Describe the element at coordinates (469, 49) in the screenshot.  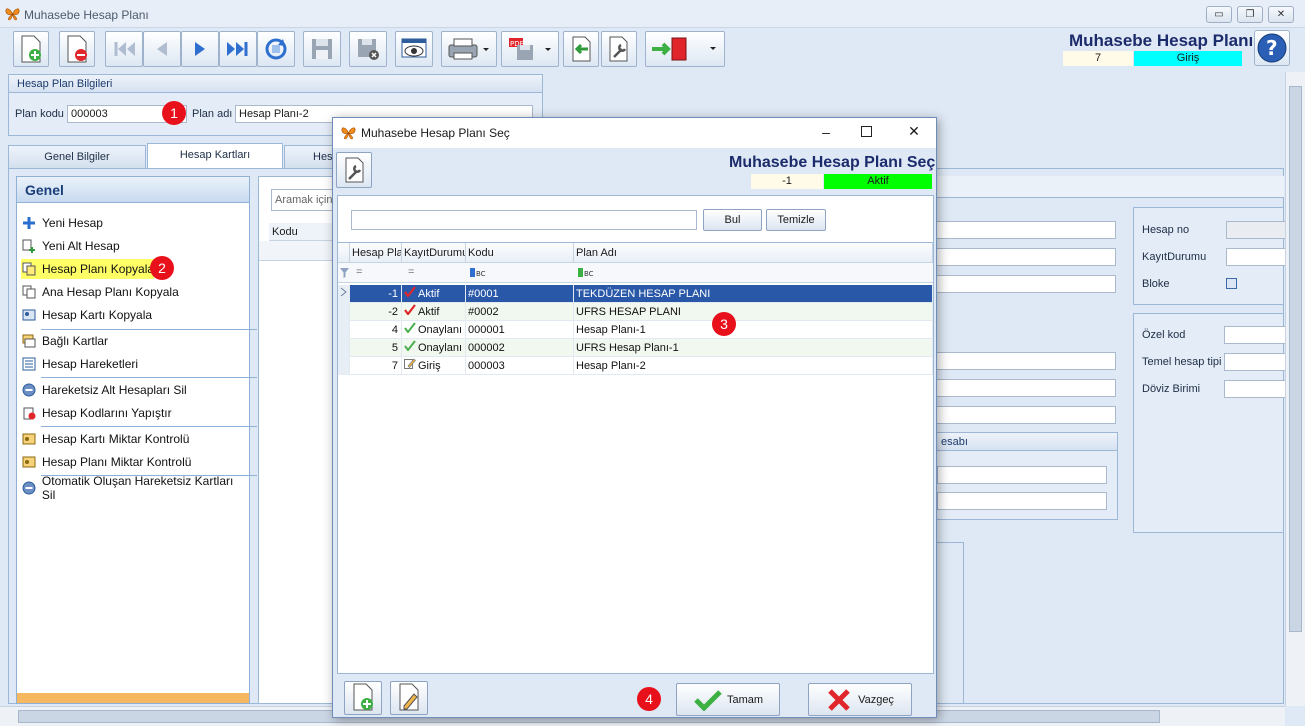
I see `print-button` at that location.